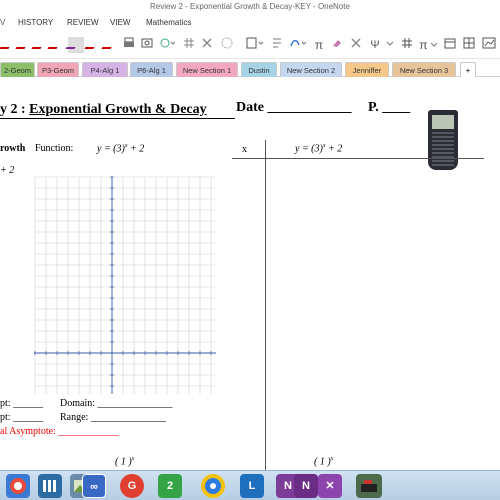 This screenshot has height=500, width=500. What do you see at coordinates (375, 45) in the screenshot?
I see `psi-icon: Ψ` at bounding box center [375, 45].